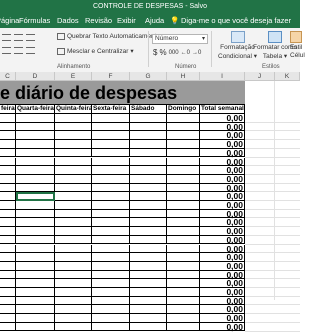 This screenshot has width=320, height=332. What do you see at coordinates (237, 45) in the screenshot?
I see `conditional-formatting-button: Formatação Condicional ▾` at bounding box center [237, 45].